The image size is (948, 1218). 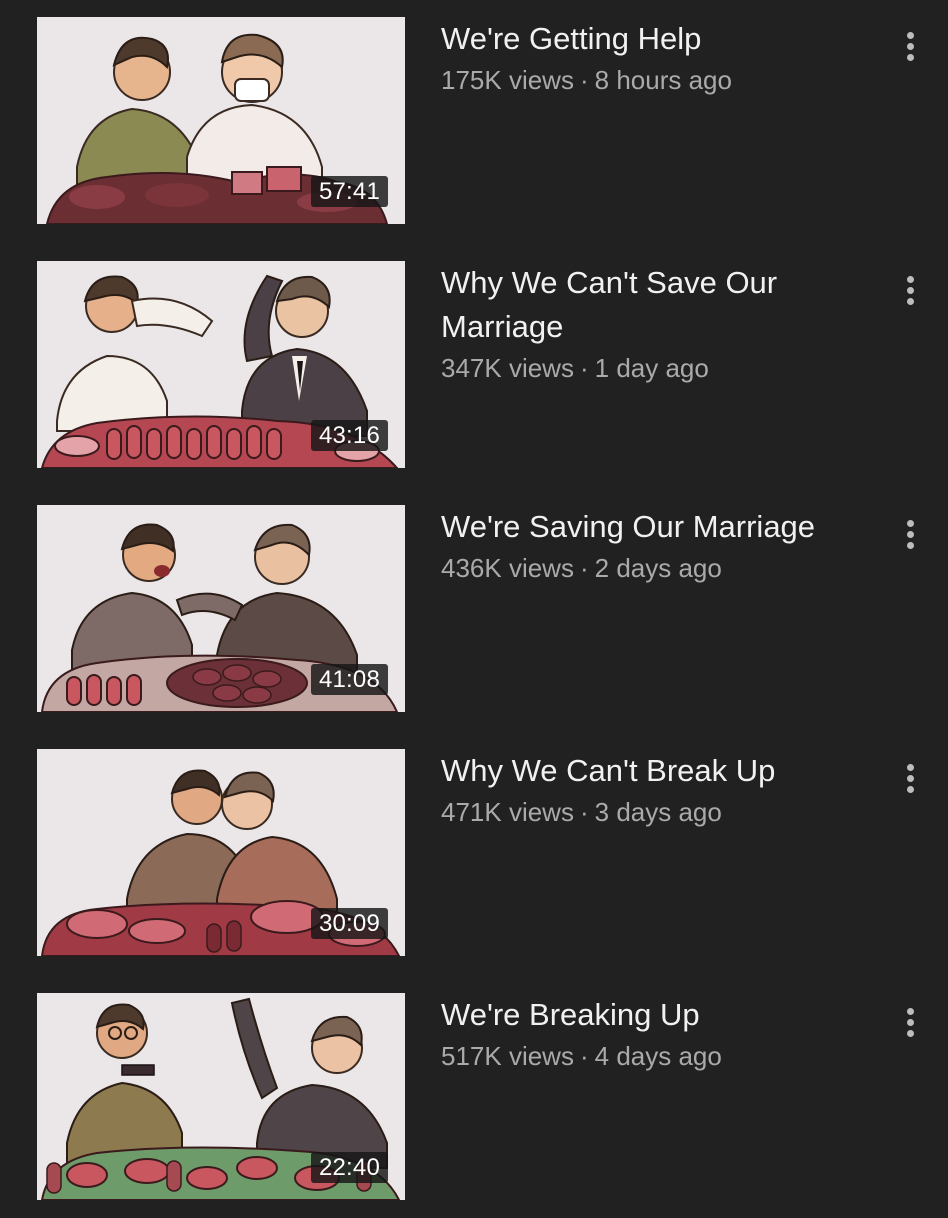 What do you see at coordinates (349, 1167) in the screenshot?
I see `duration-badge: 22:40` at bounding box center [349, 1167].